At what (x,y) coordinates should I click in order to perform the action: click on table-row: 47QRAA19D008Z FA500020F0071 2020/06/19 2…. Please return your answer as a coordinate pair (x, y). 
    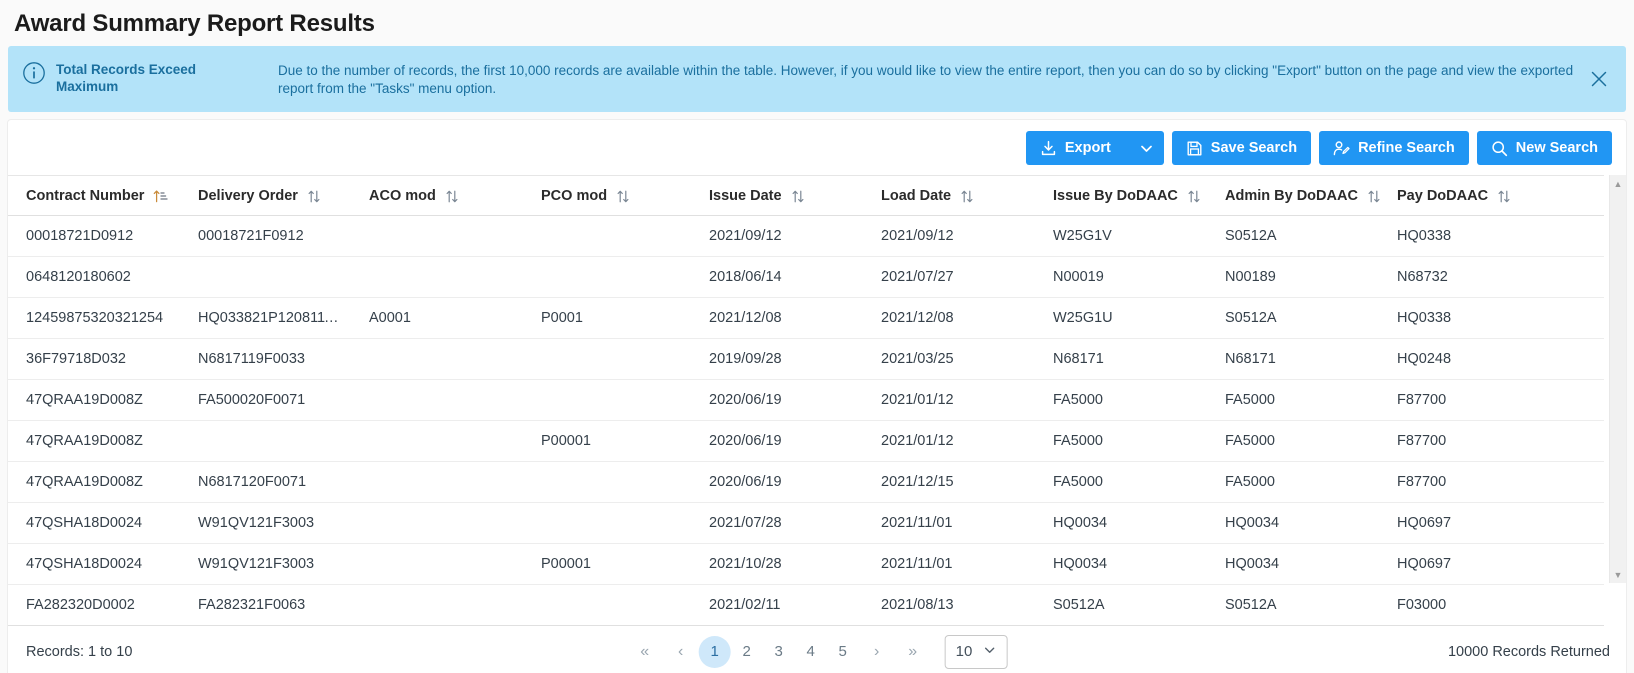
    Looking at the image, I should click on (806, 400).